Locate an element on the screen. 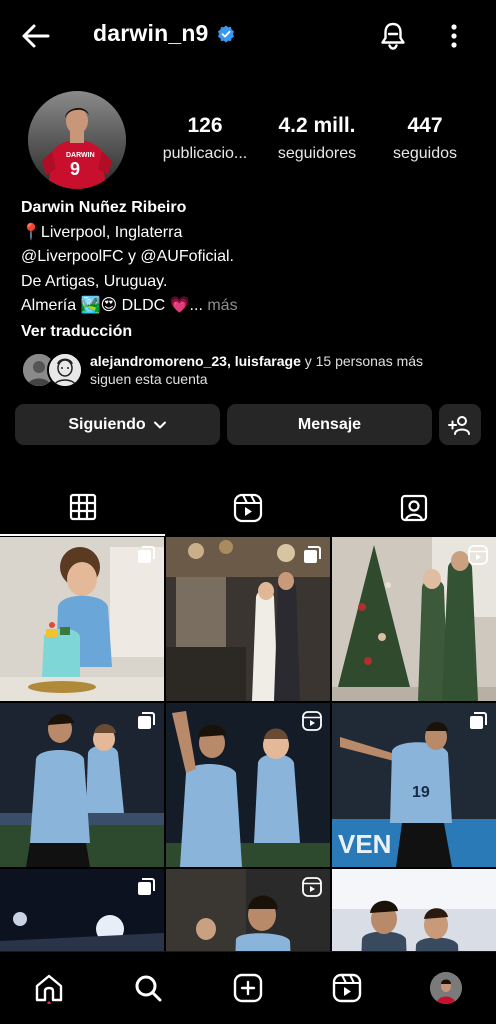  followed-by-rest: y 15 personas más is located at coordinates (362, 361).